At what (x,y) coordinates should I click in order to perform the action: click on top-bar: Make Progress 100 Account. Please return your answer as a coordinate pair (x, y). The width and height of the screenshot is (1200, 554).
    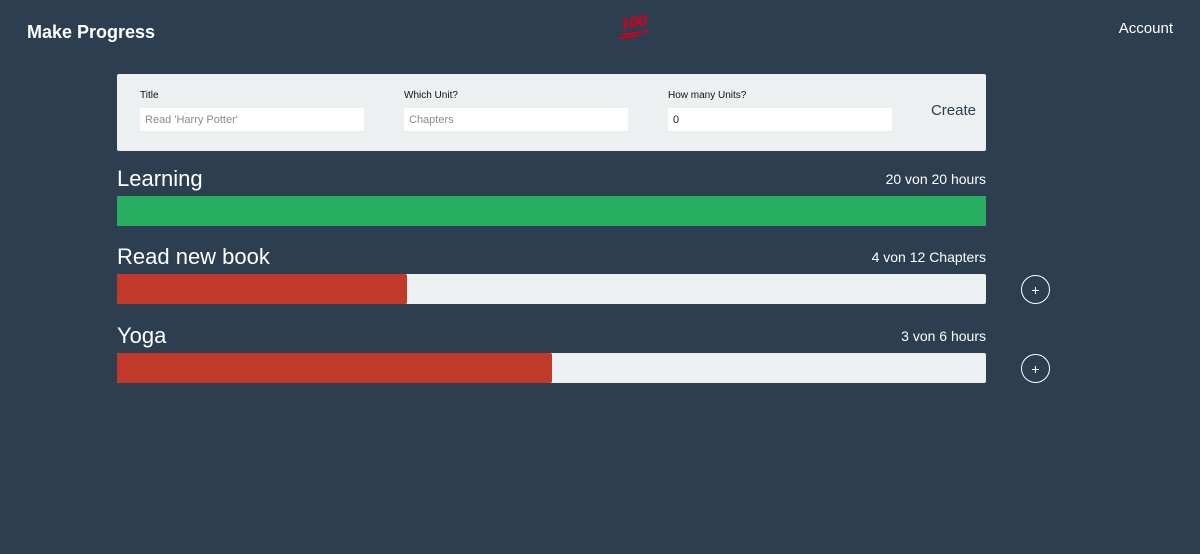
    Looking at the image, I should click on (600, 32).